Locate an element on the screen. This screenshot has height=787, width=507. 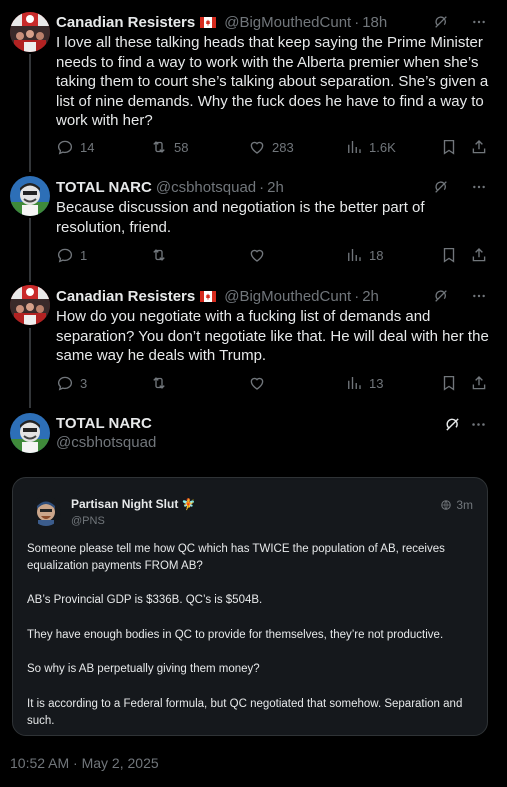
main-author-name: TOTAL NARC is located at coordinates (104, 423).